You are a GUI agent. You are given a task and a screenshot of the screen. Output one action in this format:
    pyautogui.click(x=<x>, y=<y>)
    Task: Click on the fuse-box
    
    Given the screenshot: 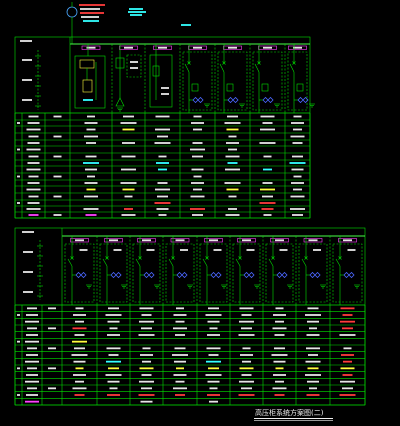 What is the action you would take?
    pyautogui.click(x=87, y=86)
    